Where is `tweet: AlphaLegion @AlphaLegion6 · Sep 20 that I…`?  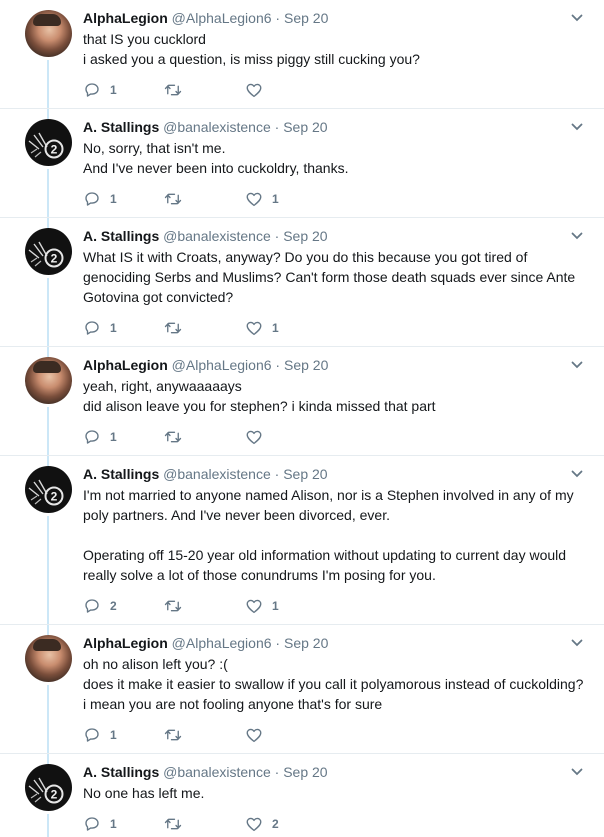
tweet: AlphaLegion @AlphaLegion6 · Sep 20 that I… is located at coordinates (302, 54).